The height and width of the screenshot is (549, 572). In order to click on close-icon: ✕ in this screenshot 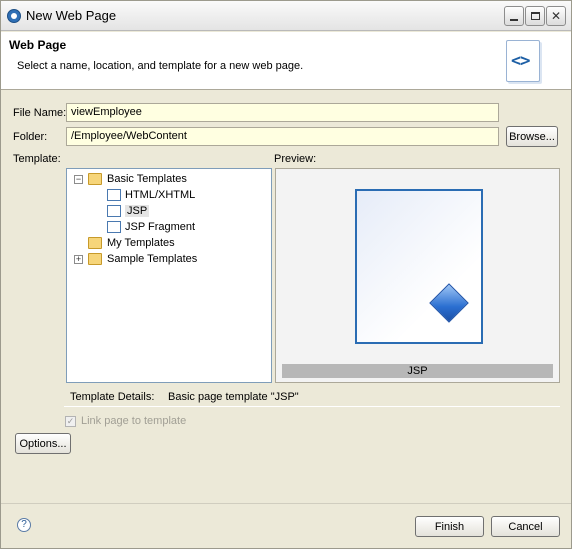, I will do `click(556, 16)`.